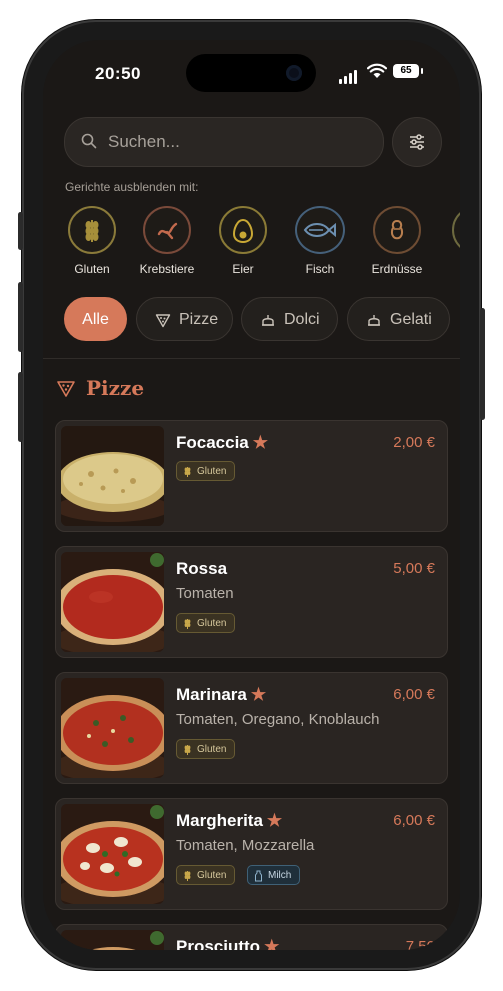 Image resolution: width=503 pixels, height=991 pixels. I want to click on allergen-krebstiere: Krebstiere, so click(167, 241).